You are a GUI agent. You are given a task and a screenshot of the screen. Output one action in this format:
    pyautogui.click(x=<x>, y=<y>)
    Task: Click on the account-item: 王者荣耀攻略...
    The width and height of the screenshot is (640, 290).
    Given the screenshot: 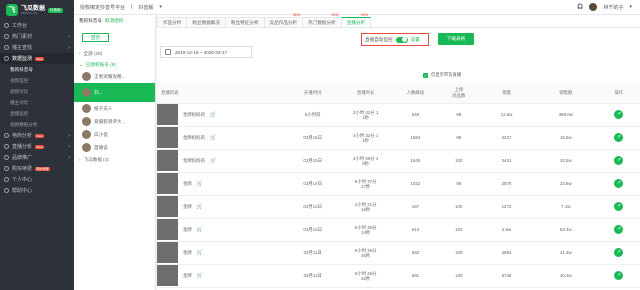 What is the action you would take?
    pyautogui.click(x=114, y=76)
    